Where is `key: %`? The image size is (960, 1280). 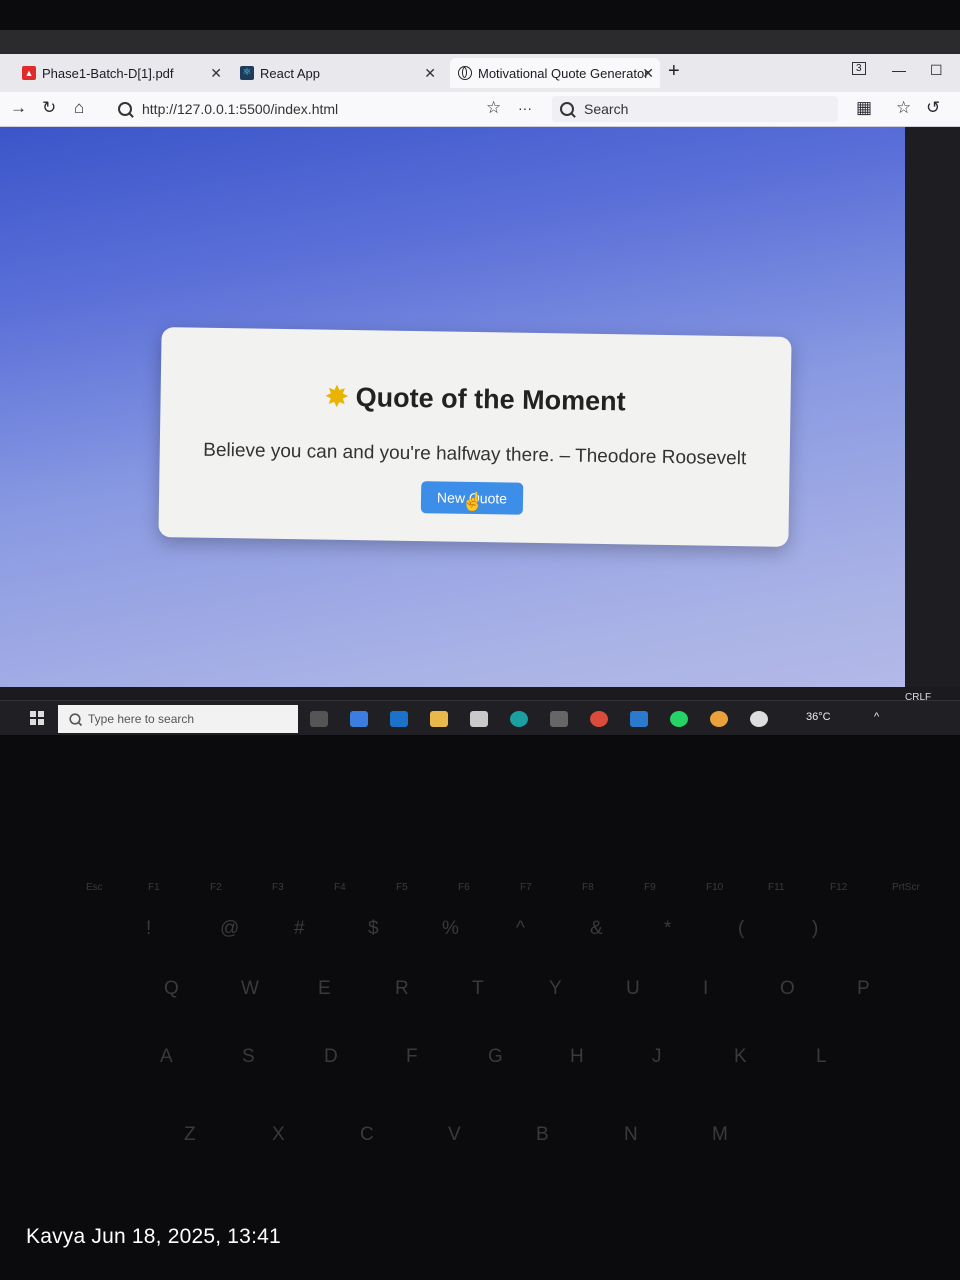
key: % is located at coordinates (450, 928).